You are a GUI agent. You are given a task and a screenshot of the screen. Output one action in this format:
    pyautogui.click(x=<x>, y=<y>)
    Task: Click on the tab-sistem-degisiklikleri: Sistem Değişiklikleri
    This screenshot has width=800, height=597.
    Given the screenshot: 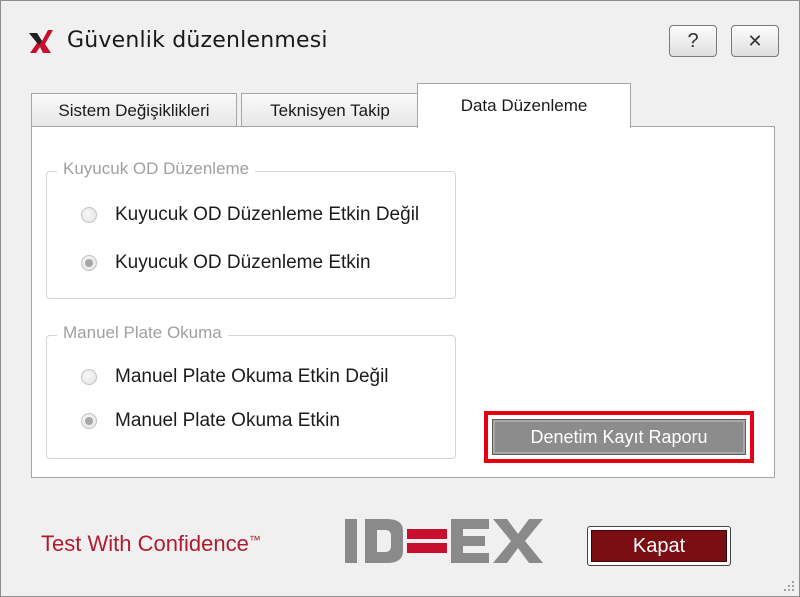 What is the action you would take?
    pyautogui.click(x=134, y=110)
    